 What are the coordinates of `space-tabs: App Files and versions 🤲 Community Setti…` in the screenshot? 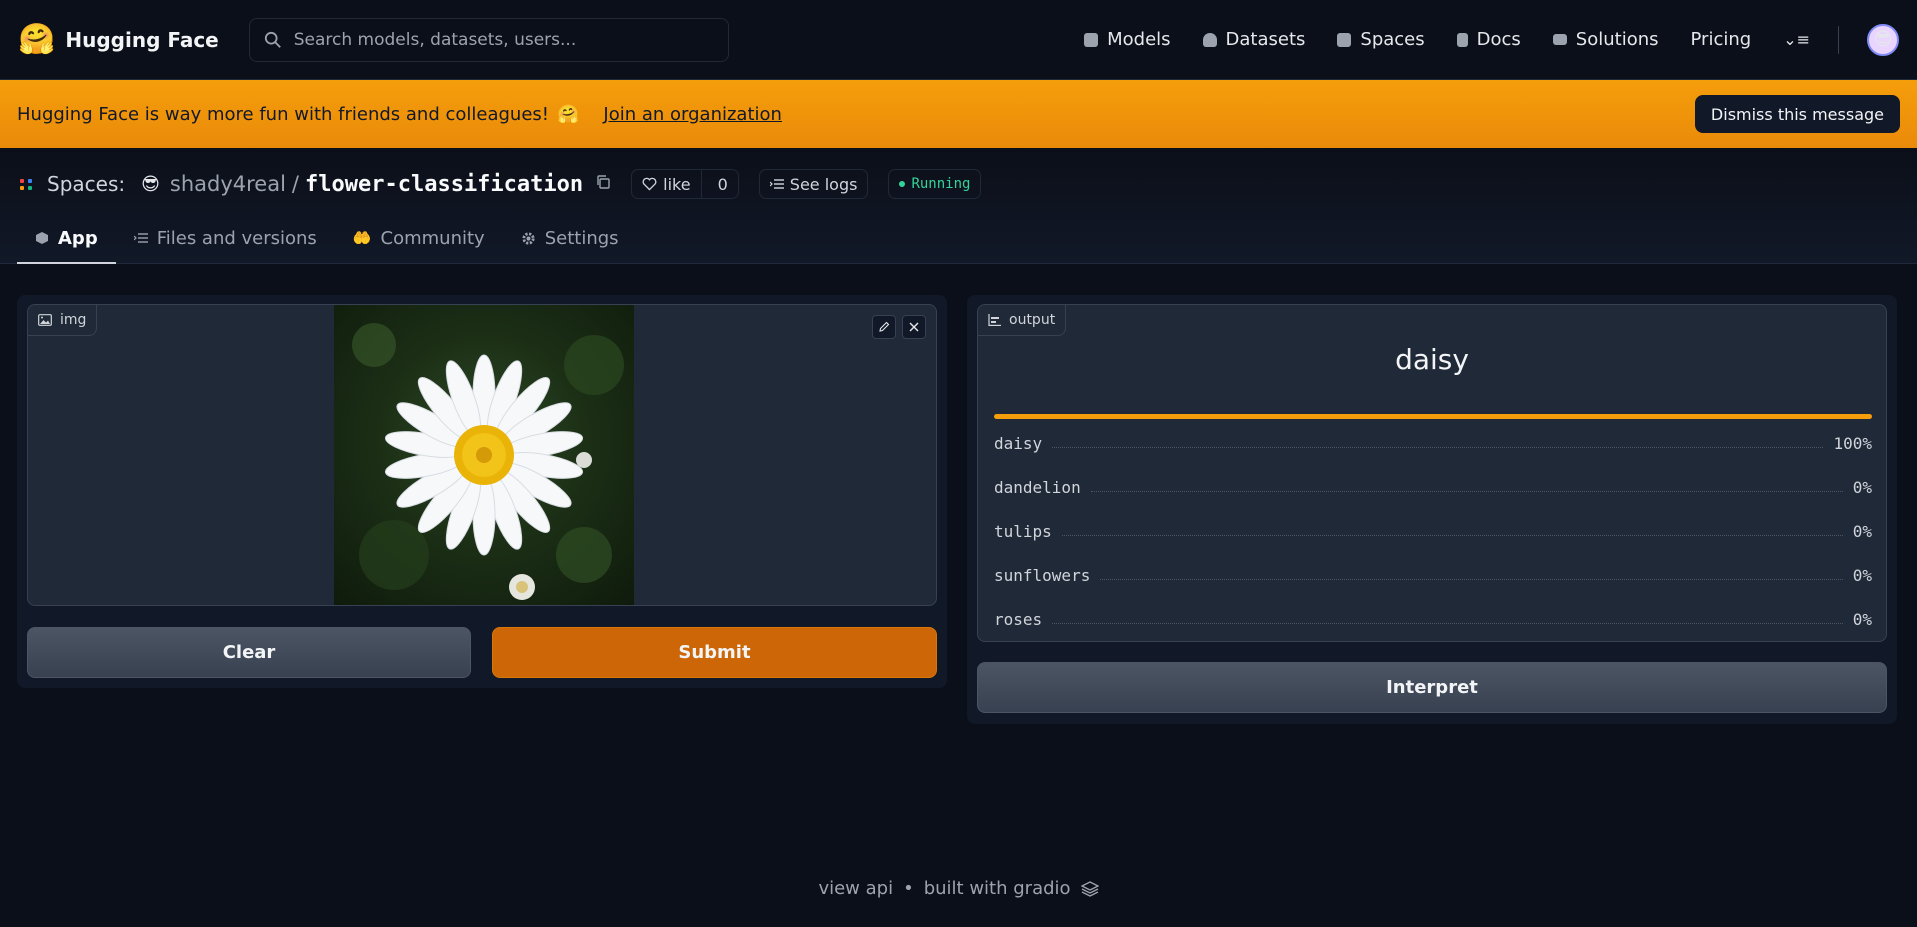 It's located at (327, 239).